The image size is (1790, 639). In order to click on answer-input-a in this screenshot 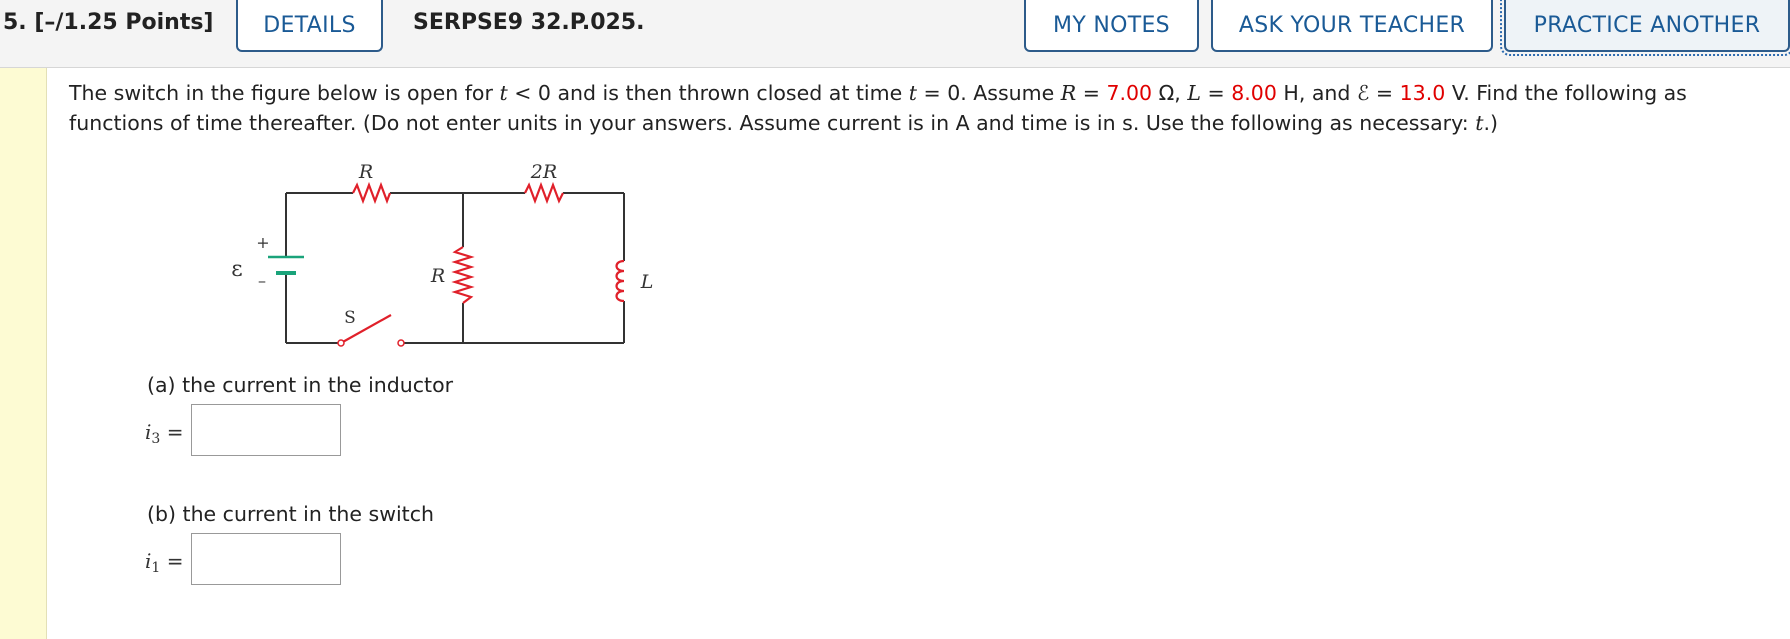, I will do `click(266, 430)`.